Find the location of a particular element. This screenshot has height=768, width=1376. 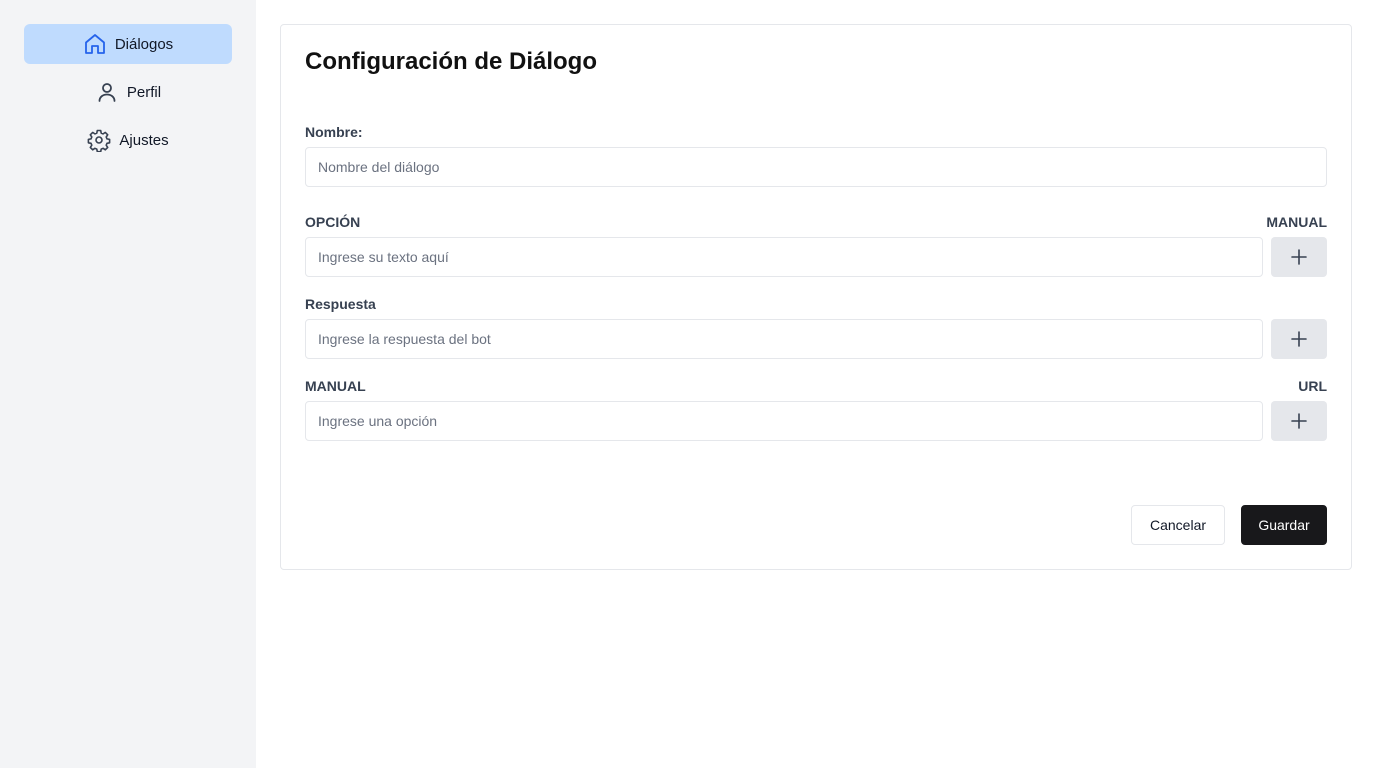

sidebar-item-dialogos: Diálogos is located at coordinates (128, 44).